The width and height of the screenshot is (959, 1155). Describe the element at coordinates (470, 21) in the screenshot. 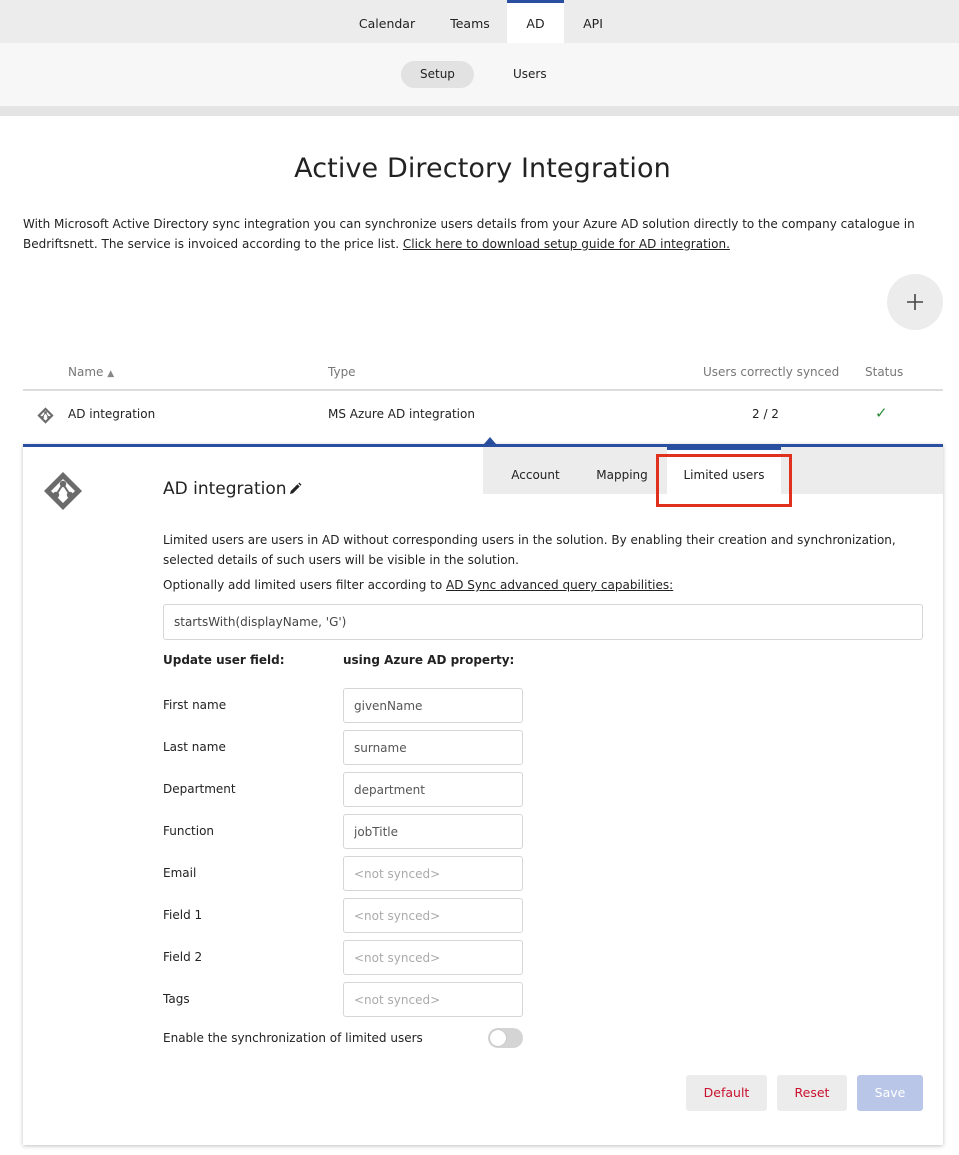

I see `tab-teams: Teams` at that location.